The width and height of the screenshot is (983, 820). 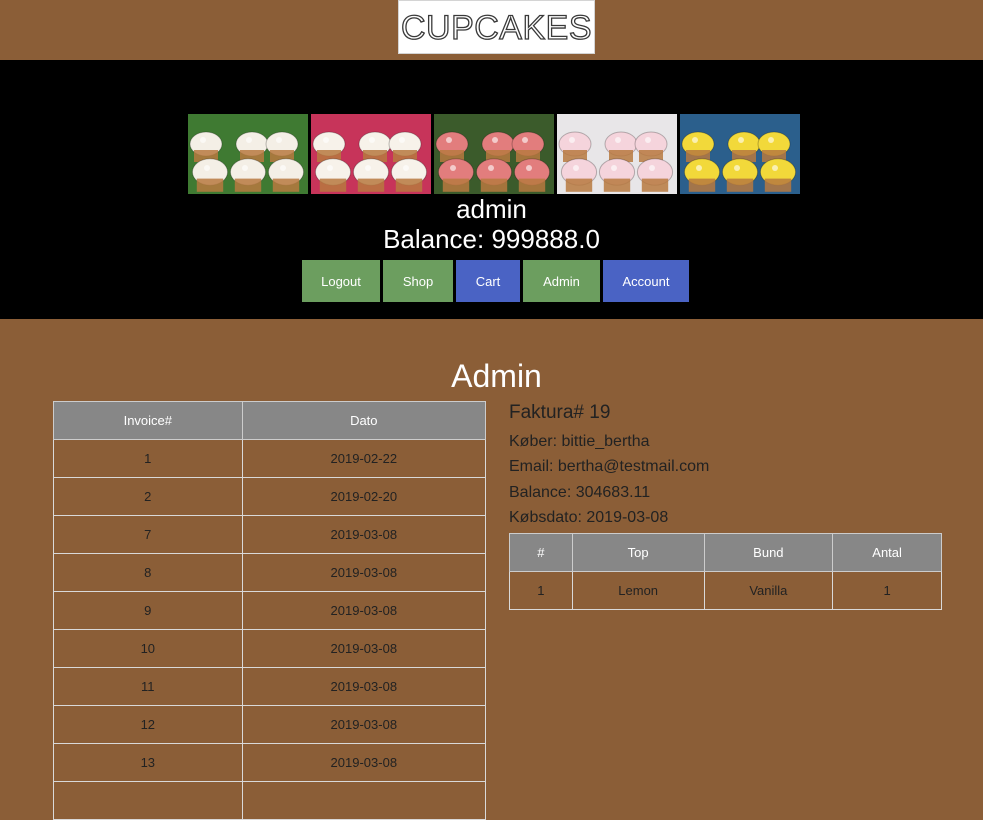 What do you see at coordinates (148, 762) in the screenshot?
I see `invoice-number-cell: 13` at bounding box center [148, 762].